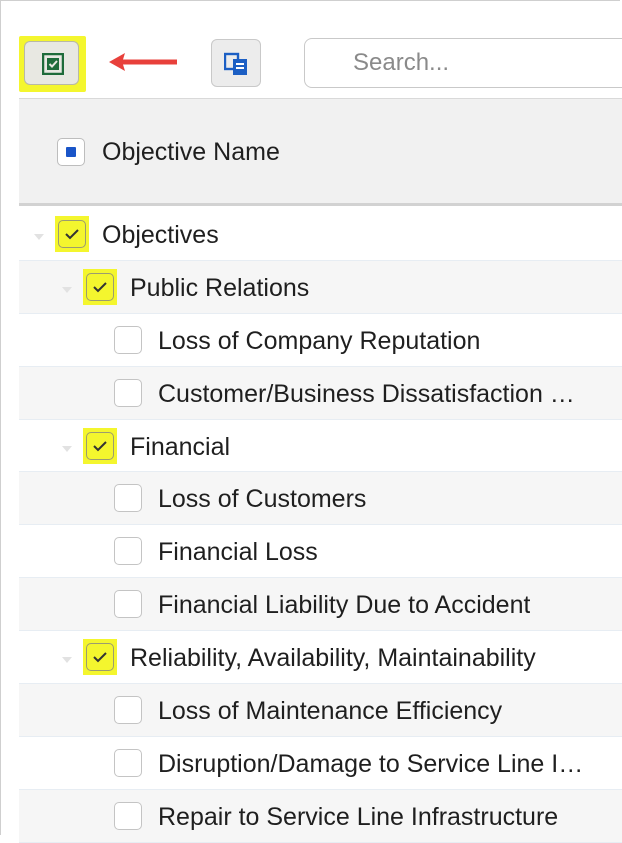 The width and height of the screenshot is (622, 843). What do you see at coordinates (358, 816) in the screenshot?
I see `tree-row-label: Repair to Service Line Infrastructure` at bounding box center [358, 816].